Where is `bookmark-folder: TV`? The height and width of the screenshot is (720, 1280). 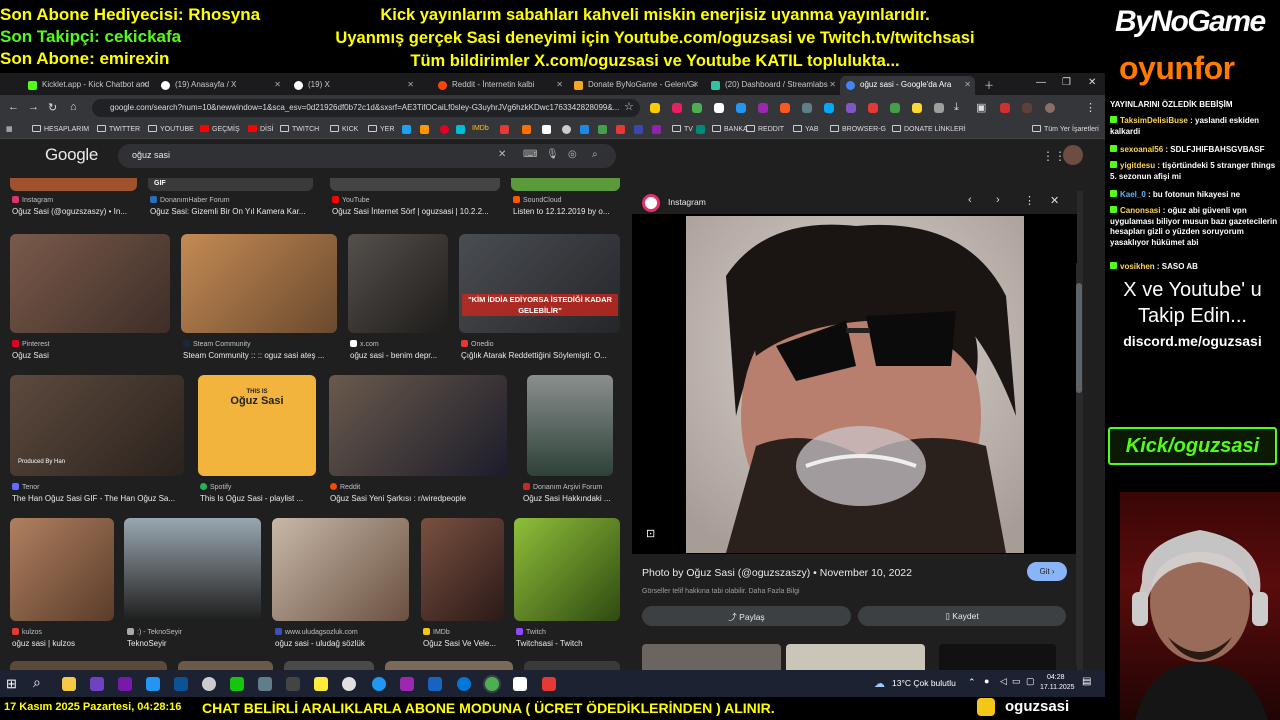 bookmark-folder: TV is located at coordinates (682, 129).